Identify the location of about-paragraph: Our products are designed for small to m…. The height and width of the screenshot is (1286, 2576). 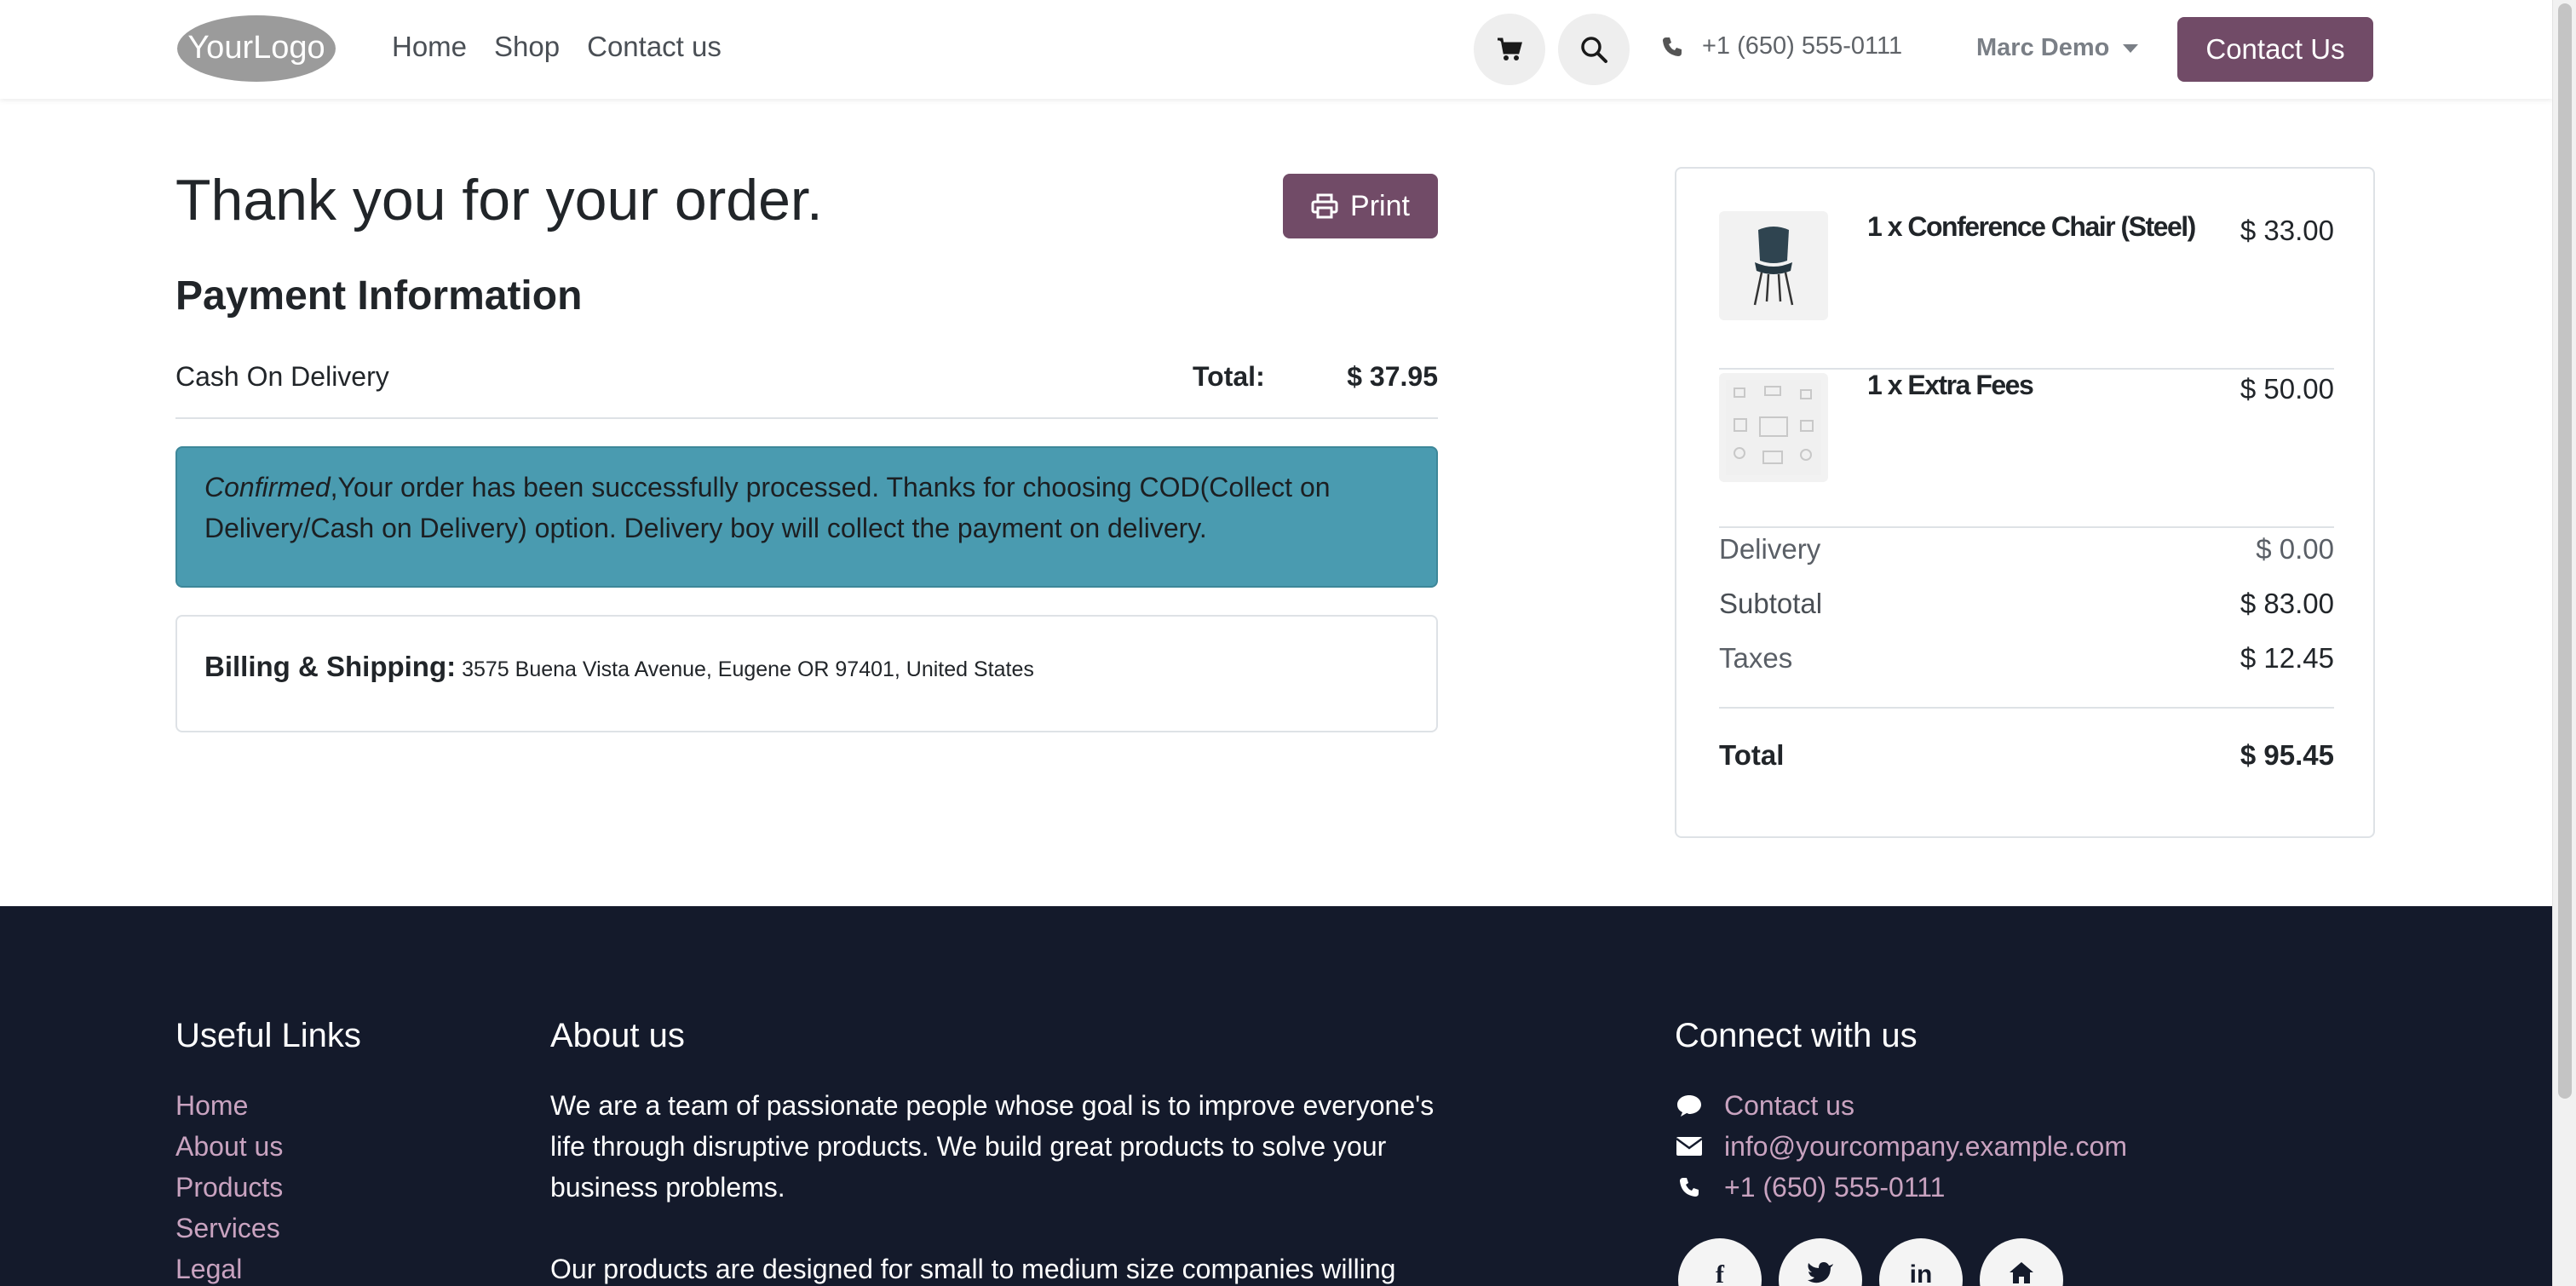
(973, 1269).